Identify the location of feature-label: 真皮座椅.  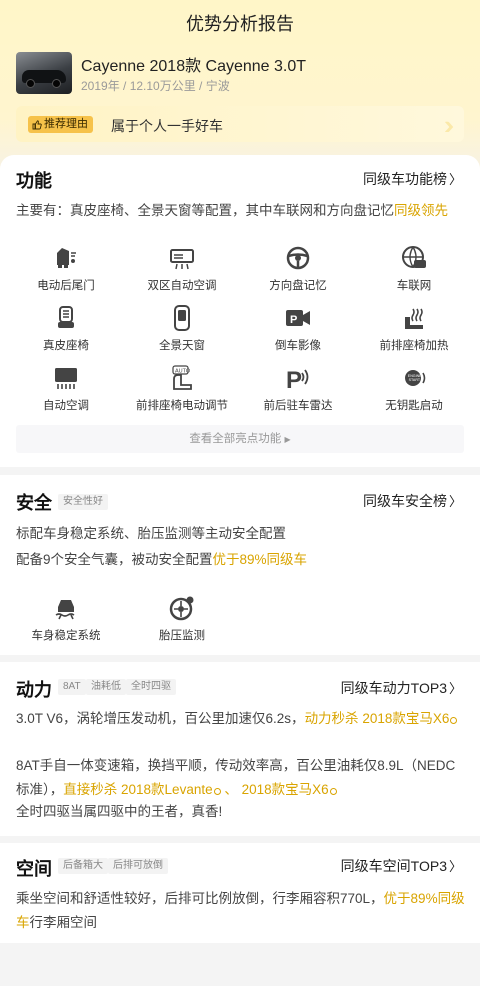
(66, 346).